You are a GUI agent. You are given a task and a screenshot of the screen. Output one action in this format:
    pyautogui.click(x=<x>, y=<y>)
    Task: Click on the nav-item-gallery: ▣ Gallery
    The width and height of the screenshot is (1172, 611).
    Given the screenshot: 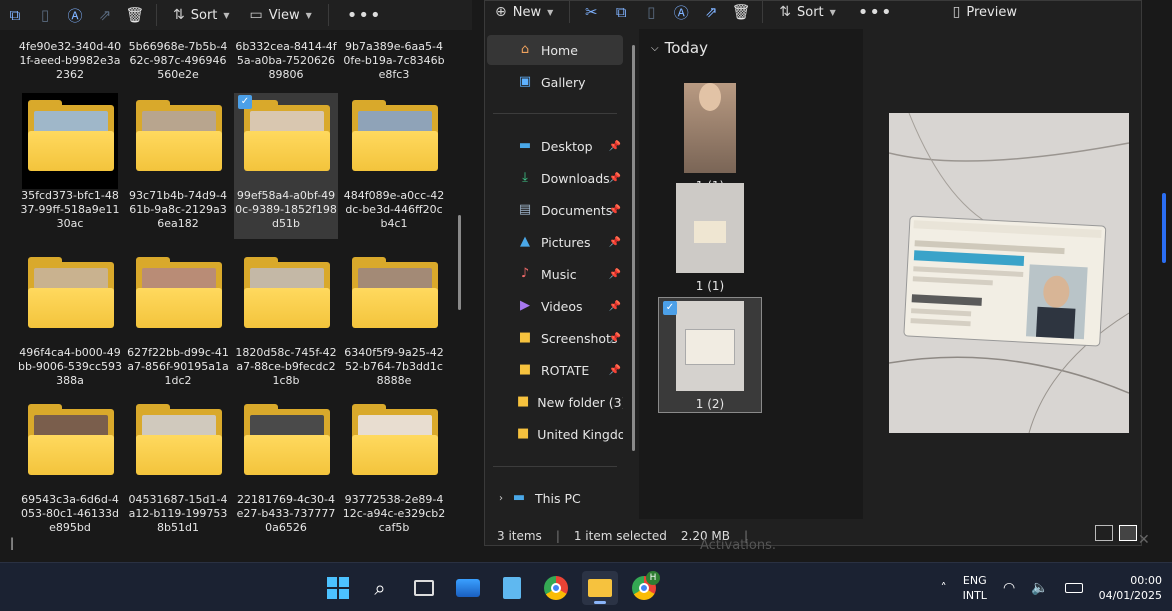 What is the action you would take?
    pyautogui.click(x=555, y=82)
    